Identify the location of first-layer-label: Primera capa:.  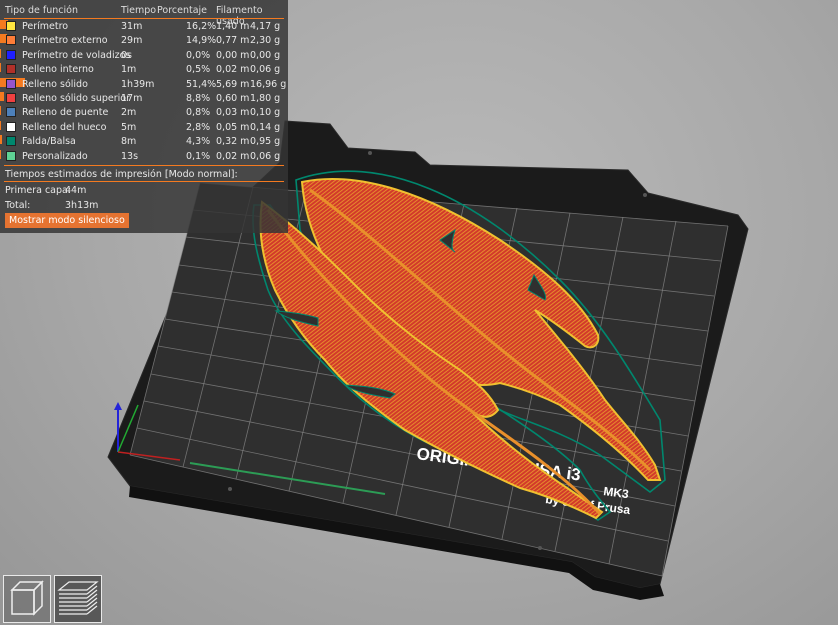
(38, 190).